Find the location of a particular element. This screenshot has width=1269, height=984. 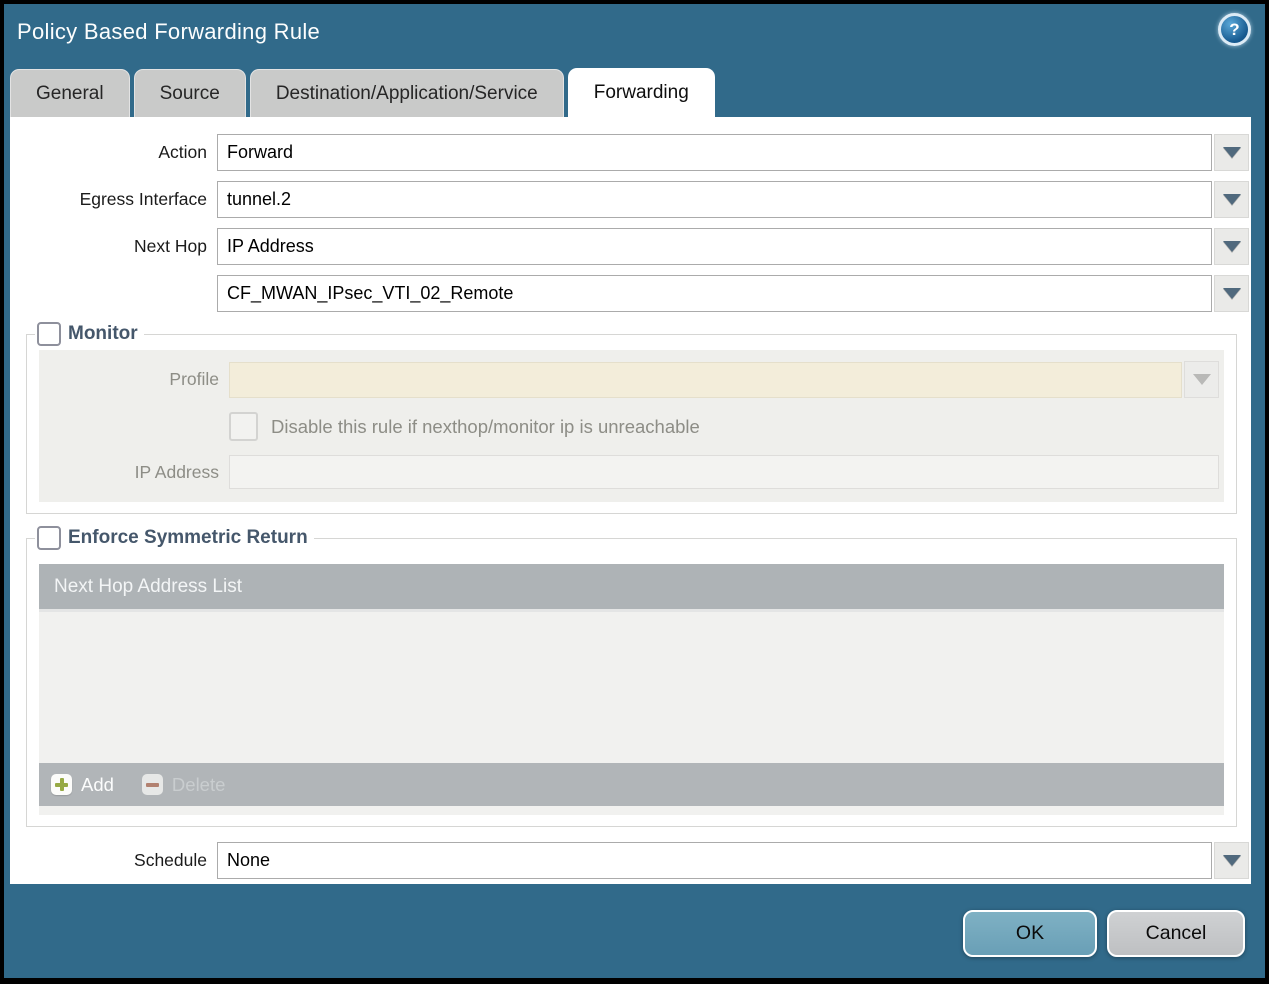

next-hop-address-dropdown-button is located at coordinates (1231, 293).